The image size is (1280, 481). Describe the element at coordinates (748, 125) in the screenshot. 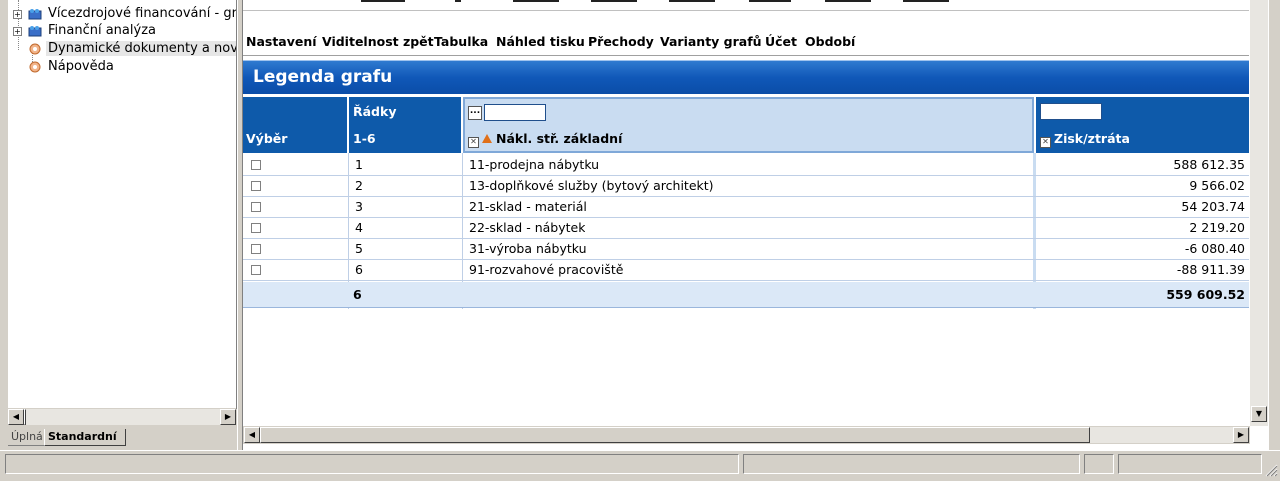

I see `column-header-cost-center: ... ✕ Nákl. stř. základní` at that location.